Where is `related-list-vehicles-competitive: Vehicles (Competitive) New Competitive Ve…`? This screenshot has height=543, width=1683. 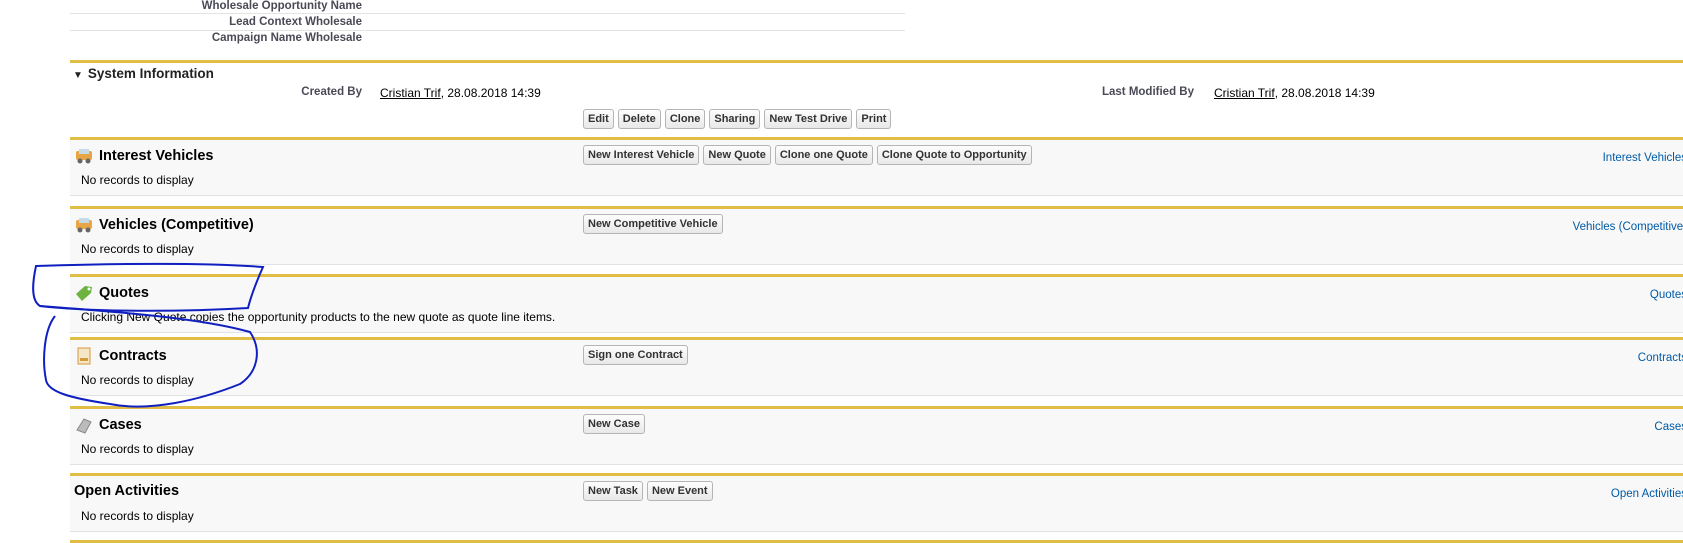
related-list-vehicles-competitive: Vehicles (Competitive) New Competitive Ve… is located at coordinates (876, 235).